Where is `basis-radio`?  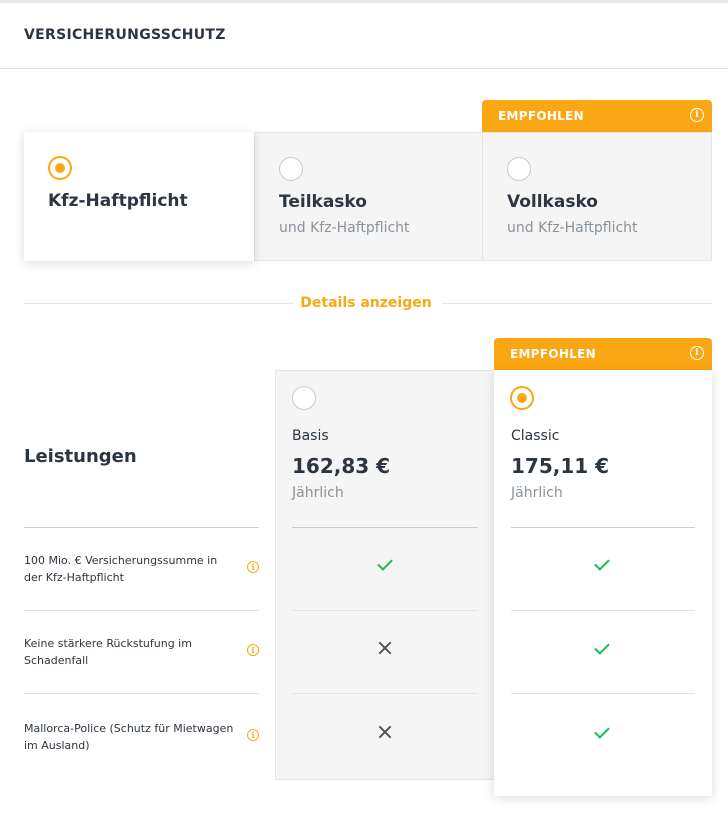
basis-radio is located at coordinates (304, 398).